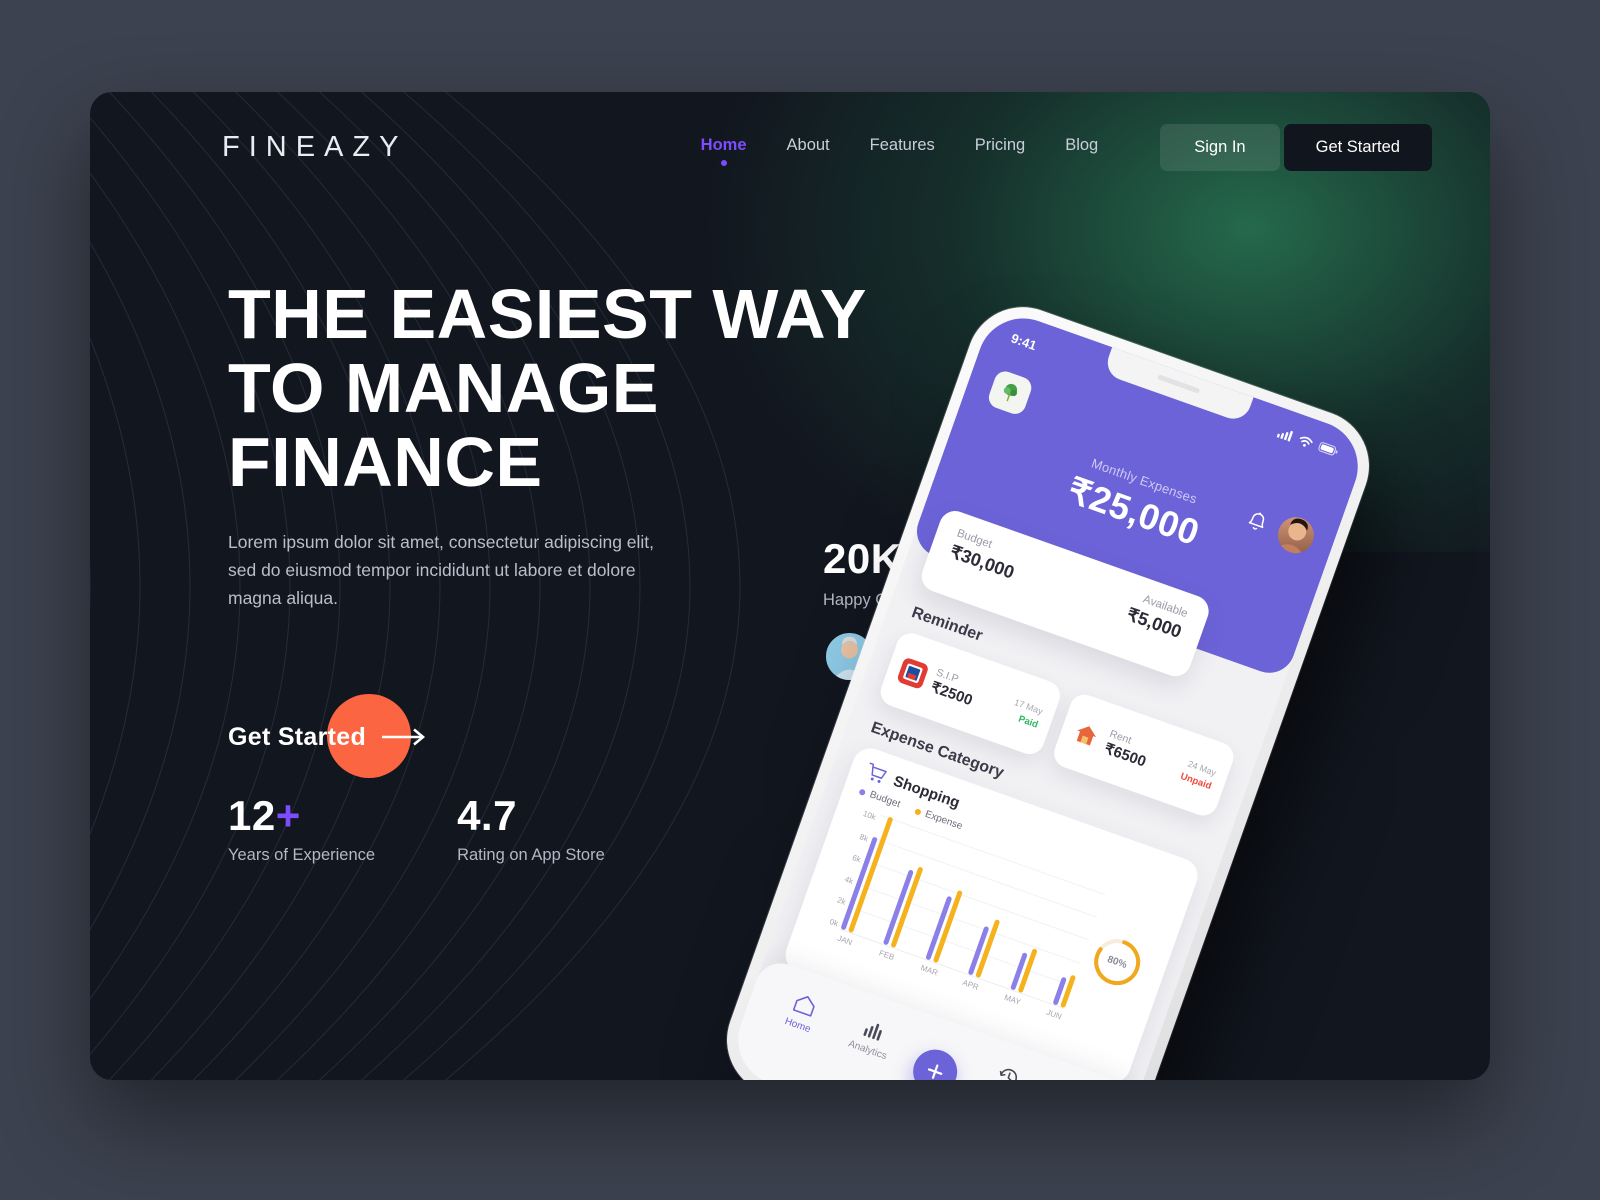 Image resolution: width=1600 pixels, height=1200 pixels. Describe the element at coordinates (723, 162) in the screenshot. I see `active-indicator-dot` at that location.